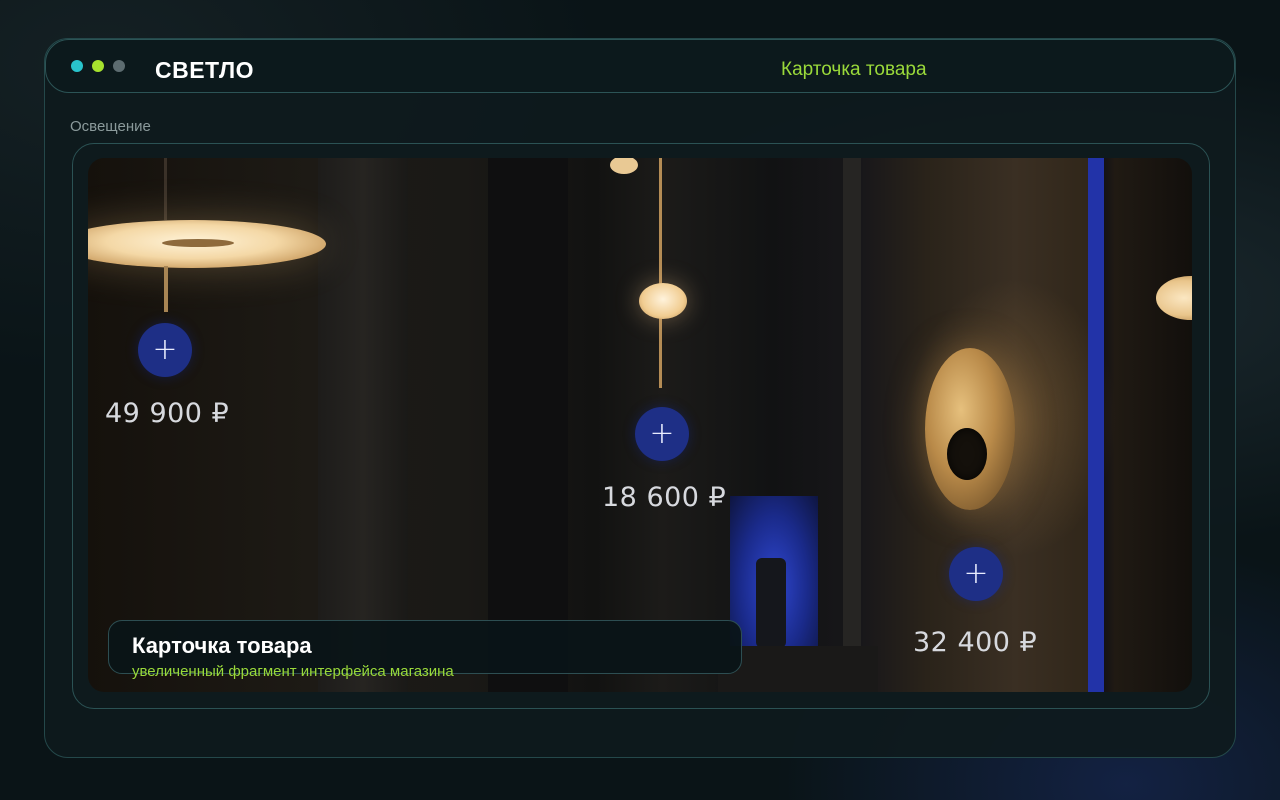 The width and height of the screenshot is (1280, 800). What do you see at coordinates (640, 66) in the screenshot?
I see `title-bar: СВЕТЛО Карточка товара` at bounding box center [640, 66].